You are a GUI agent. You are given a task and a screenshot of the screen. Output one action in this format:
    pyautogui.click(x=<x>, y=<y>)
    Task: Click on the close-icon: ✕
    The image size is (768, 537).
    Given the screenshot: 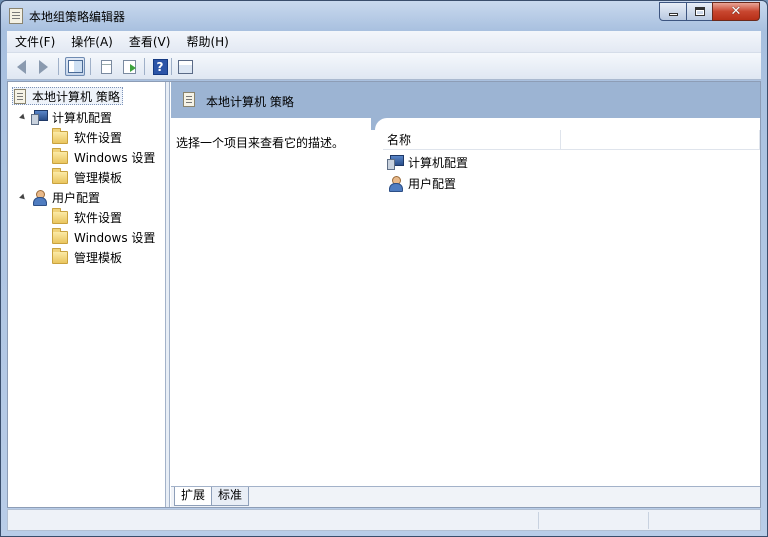 What is the action you would take?
    pyautogui.click(x=736, y=11)
    